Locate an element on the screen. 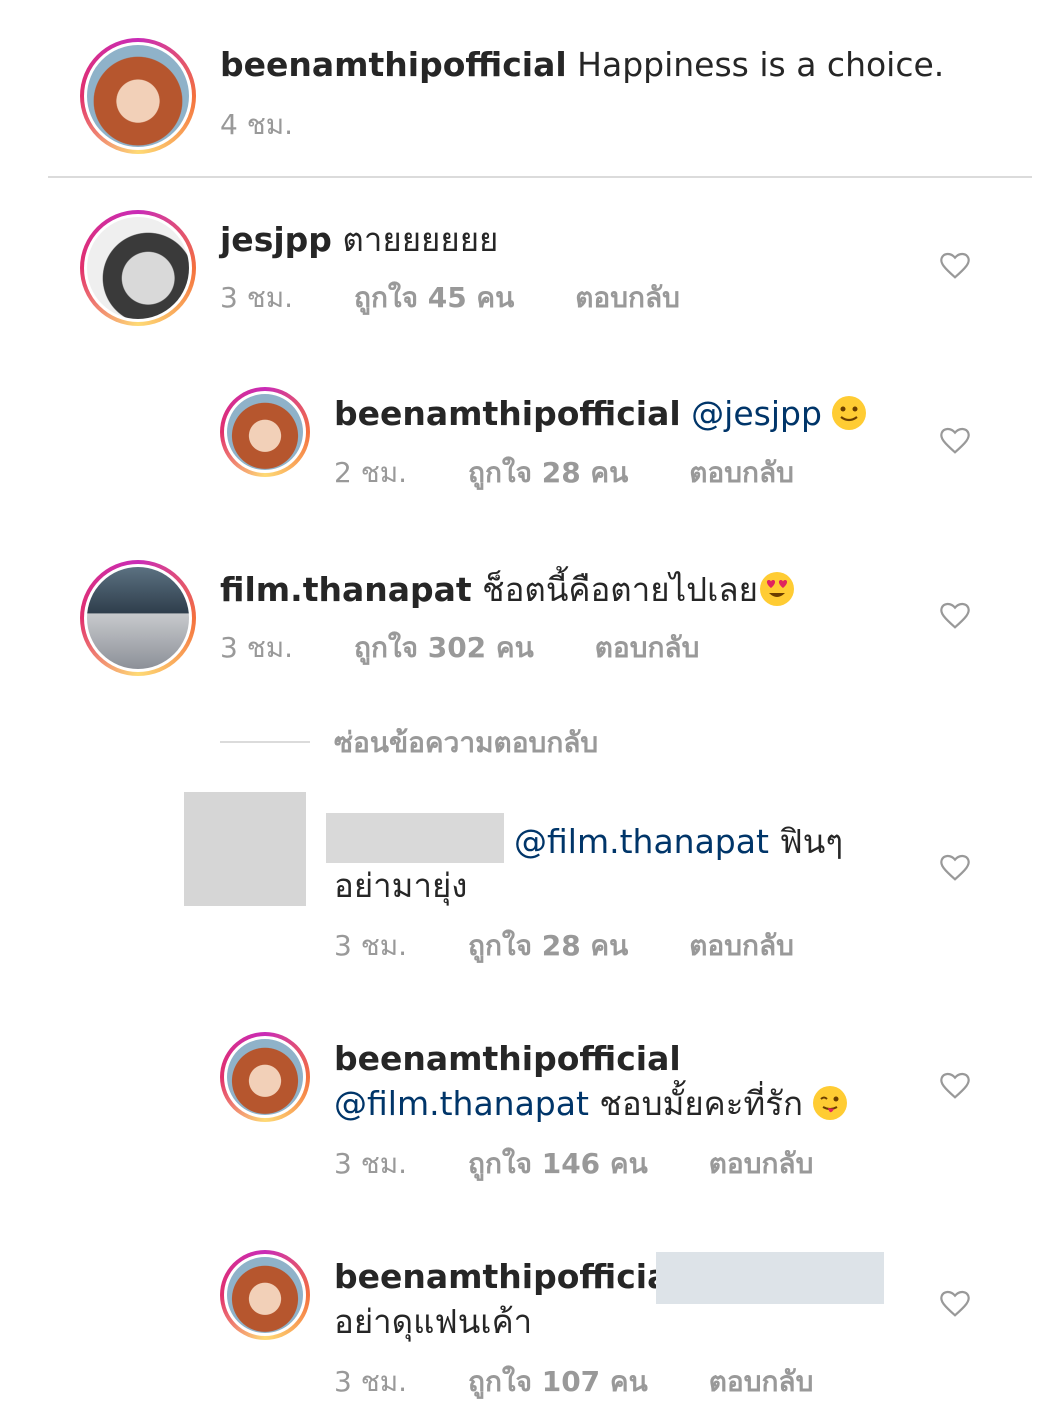 This screenshot has height=1410, width=1061. reply-text: ฟินๆ is located at coordinates (811, 841).